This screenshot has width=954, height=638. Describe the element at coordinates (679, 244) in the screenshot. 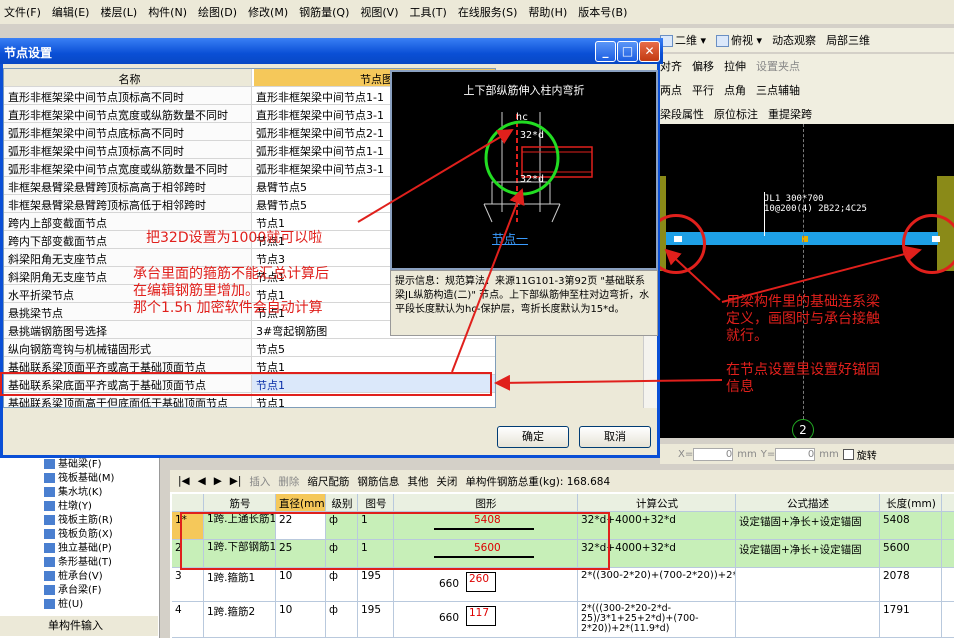

I see `circle-left-end` at that location.